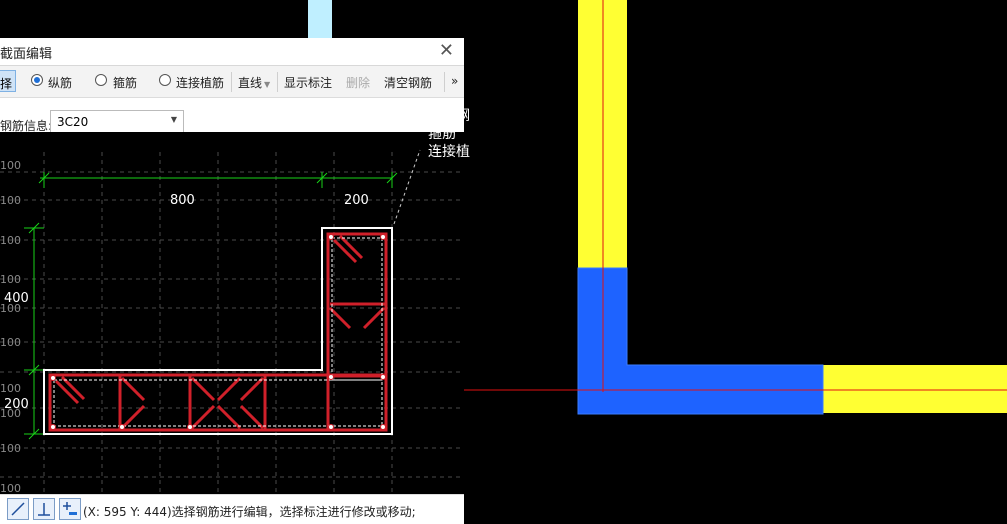 The height and width of the screenshot is (524, 1007). I want to click on dialog-titlebar: 截面编辑 ✕, so click(232, 52).